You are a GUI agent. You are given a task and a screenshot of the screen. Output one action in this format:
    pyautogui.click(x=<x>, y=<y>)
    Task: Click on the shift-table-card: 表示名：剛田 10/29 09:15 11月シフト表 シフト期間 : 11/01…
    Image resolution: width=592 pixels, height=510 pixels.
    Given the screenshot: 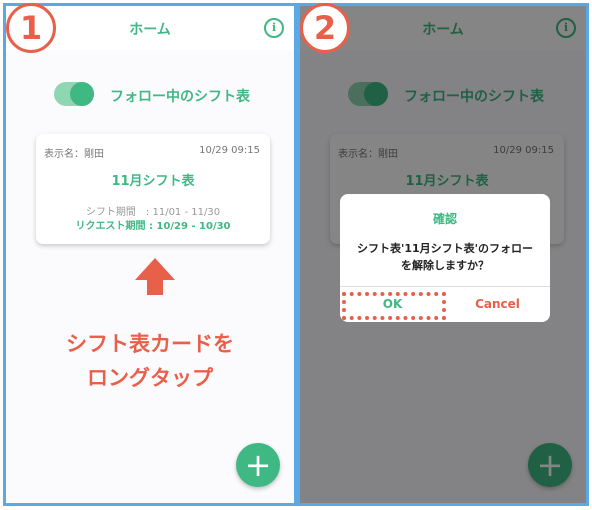 What is the action you would take?
    pyautogui.click(x=153, y=189)
    